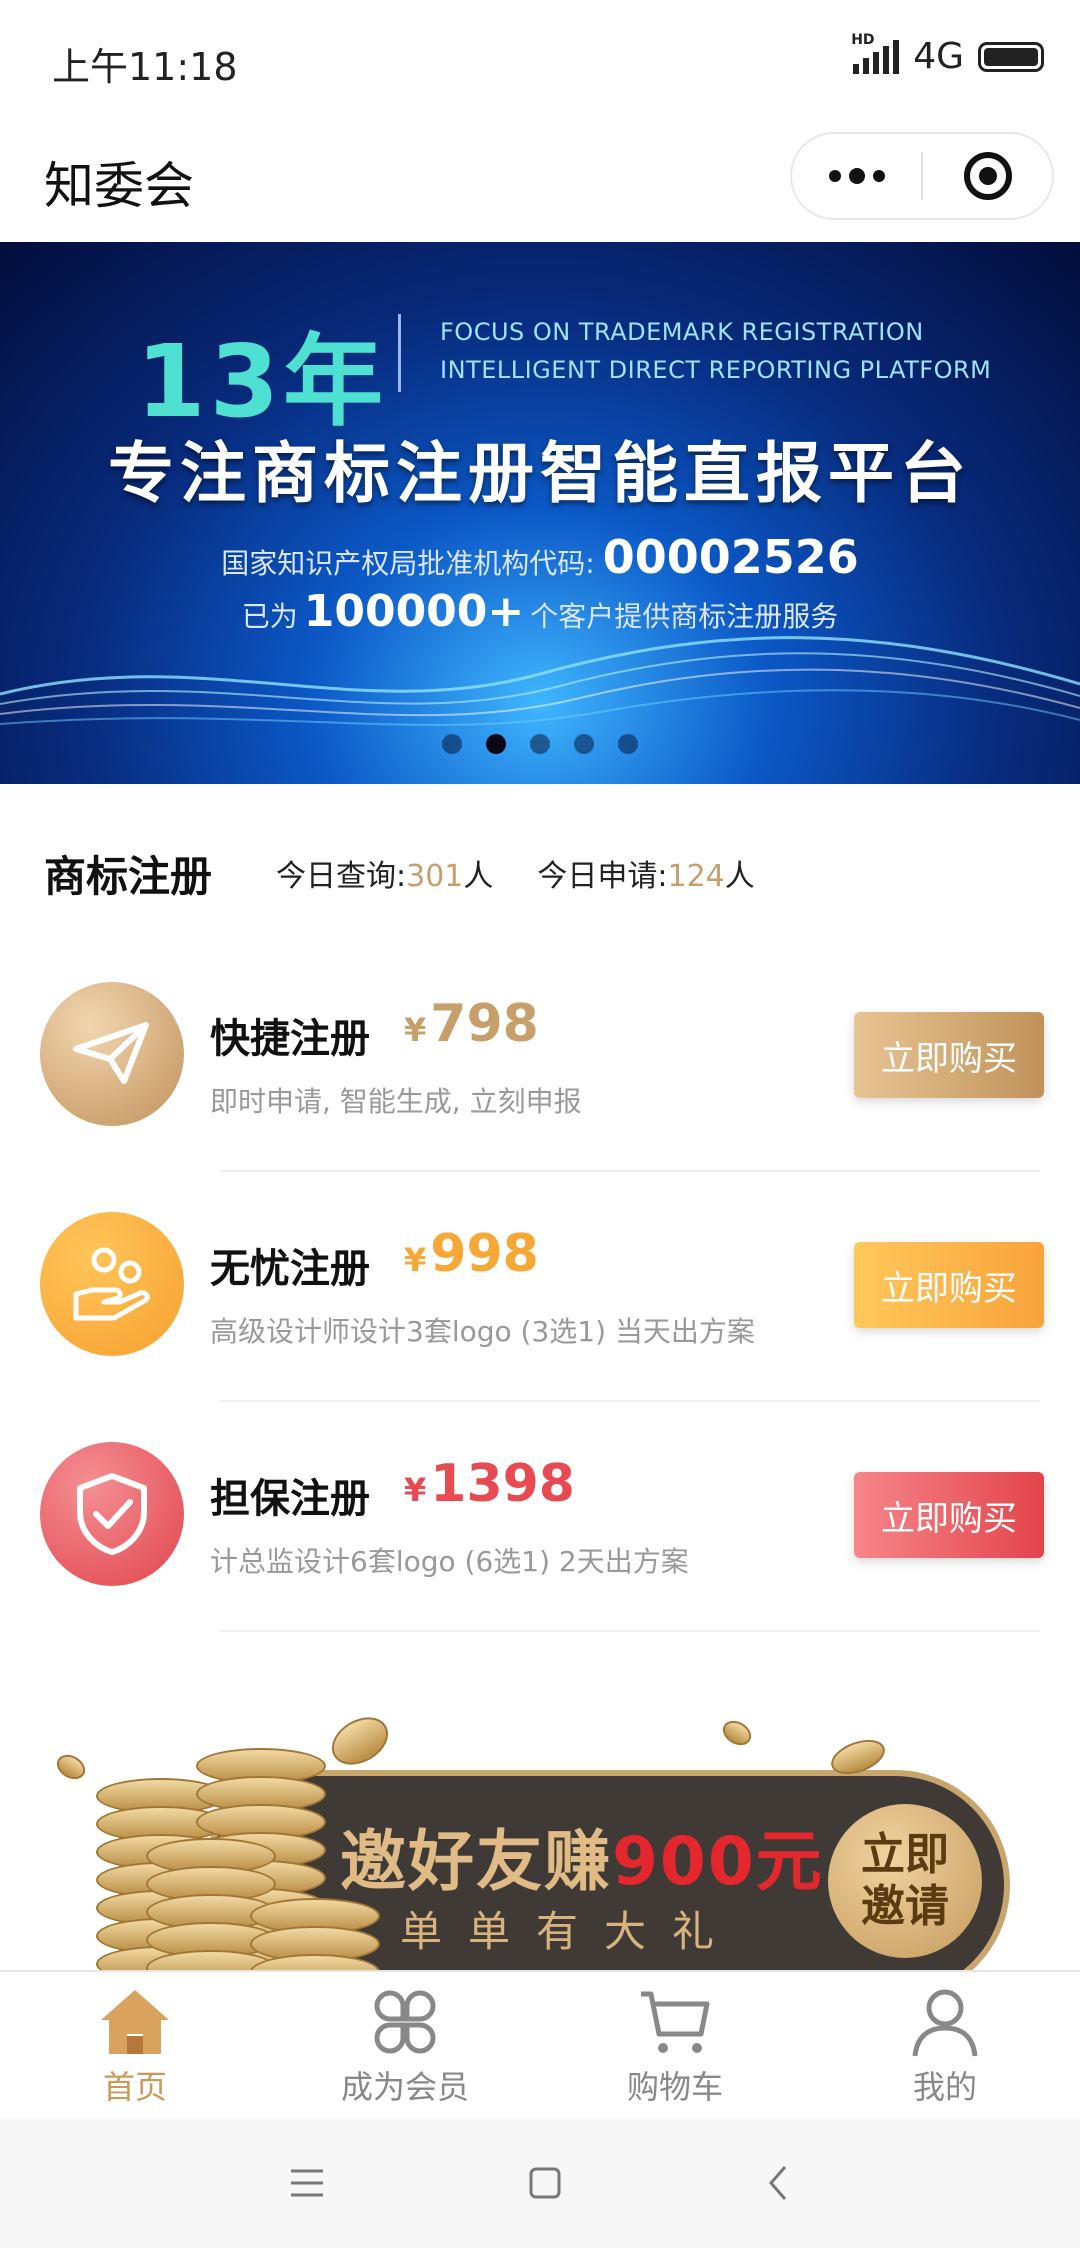 Image resolution: width=1080 pixels, height=2248 pixels. I want to click on tab-membership: 成为会员, so click(405, 2045).